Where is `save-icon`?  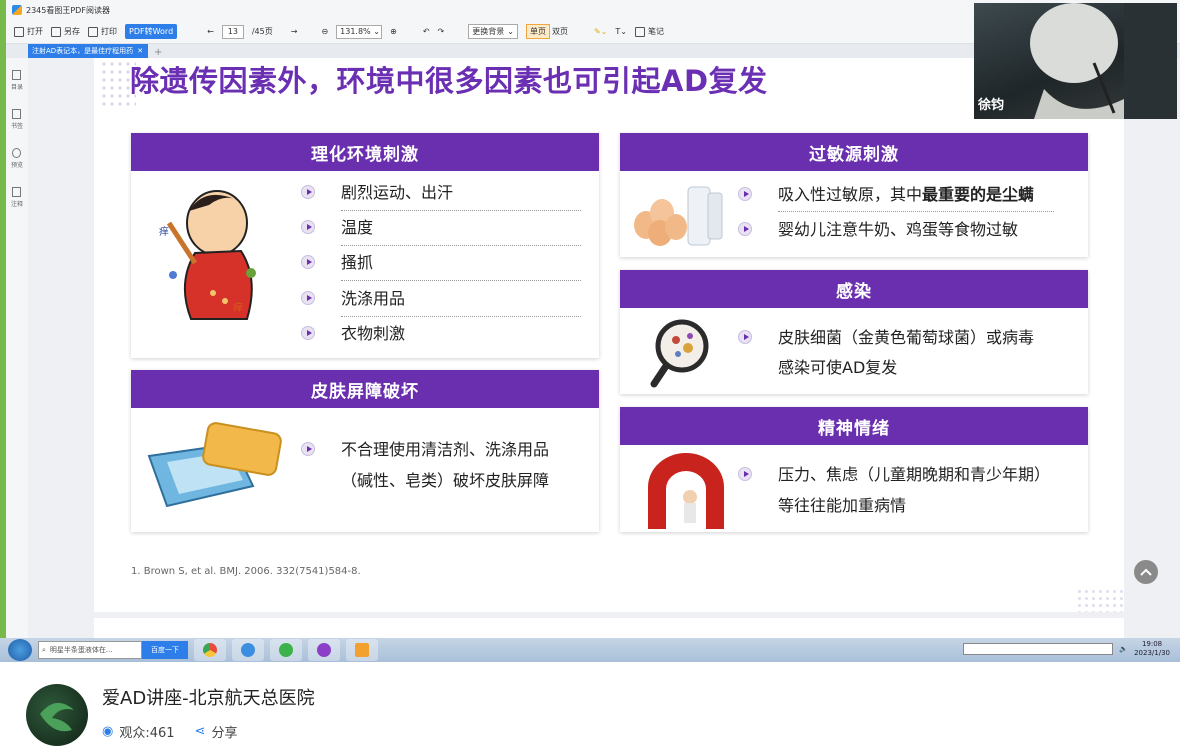
save-icon is located at coordinates (56, 31).